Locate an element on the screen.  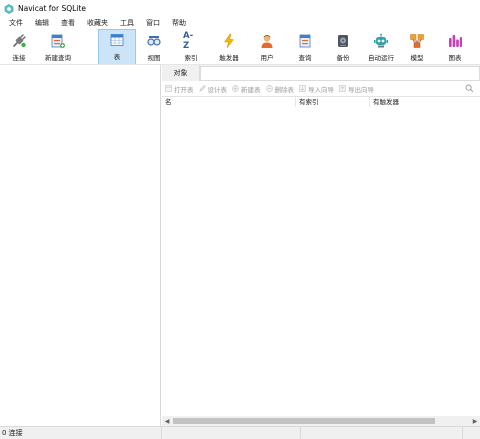
model-label: 模型 is located at coordinates (417, 58).